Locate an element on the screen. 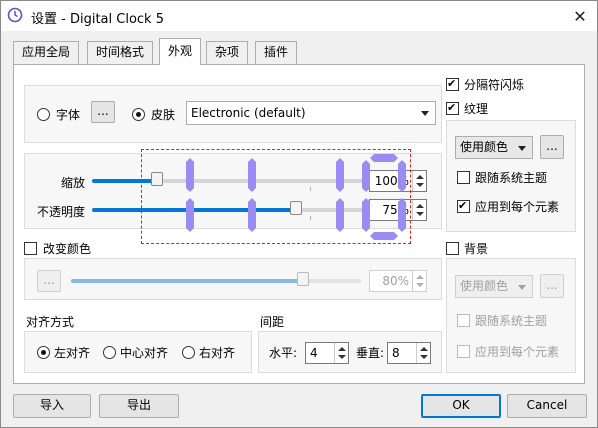  window-title: 设置 - Digital Clock 5 is located at coordinates (97, 19).